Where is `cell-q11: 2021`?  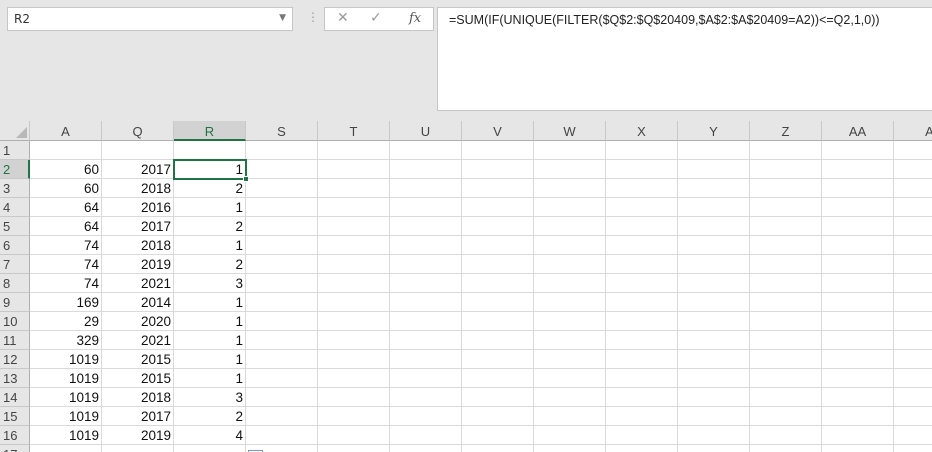 cell-q11: 2021 is located at coordinates (138, 340).